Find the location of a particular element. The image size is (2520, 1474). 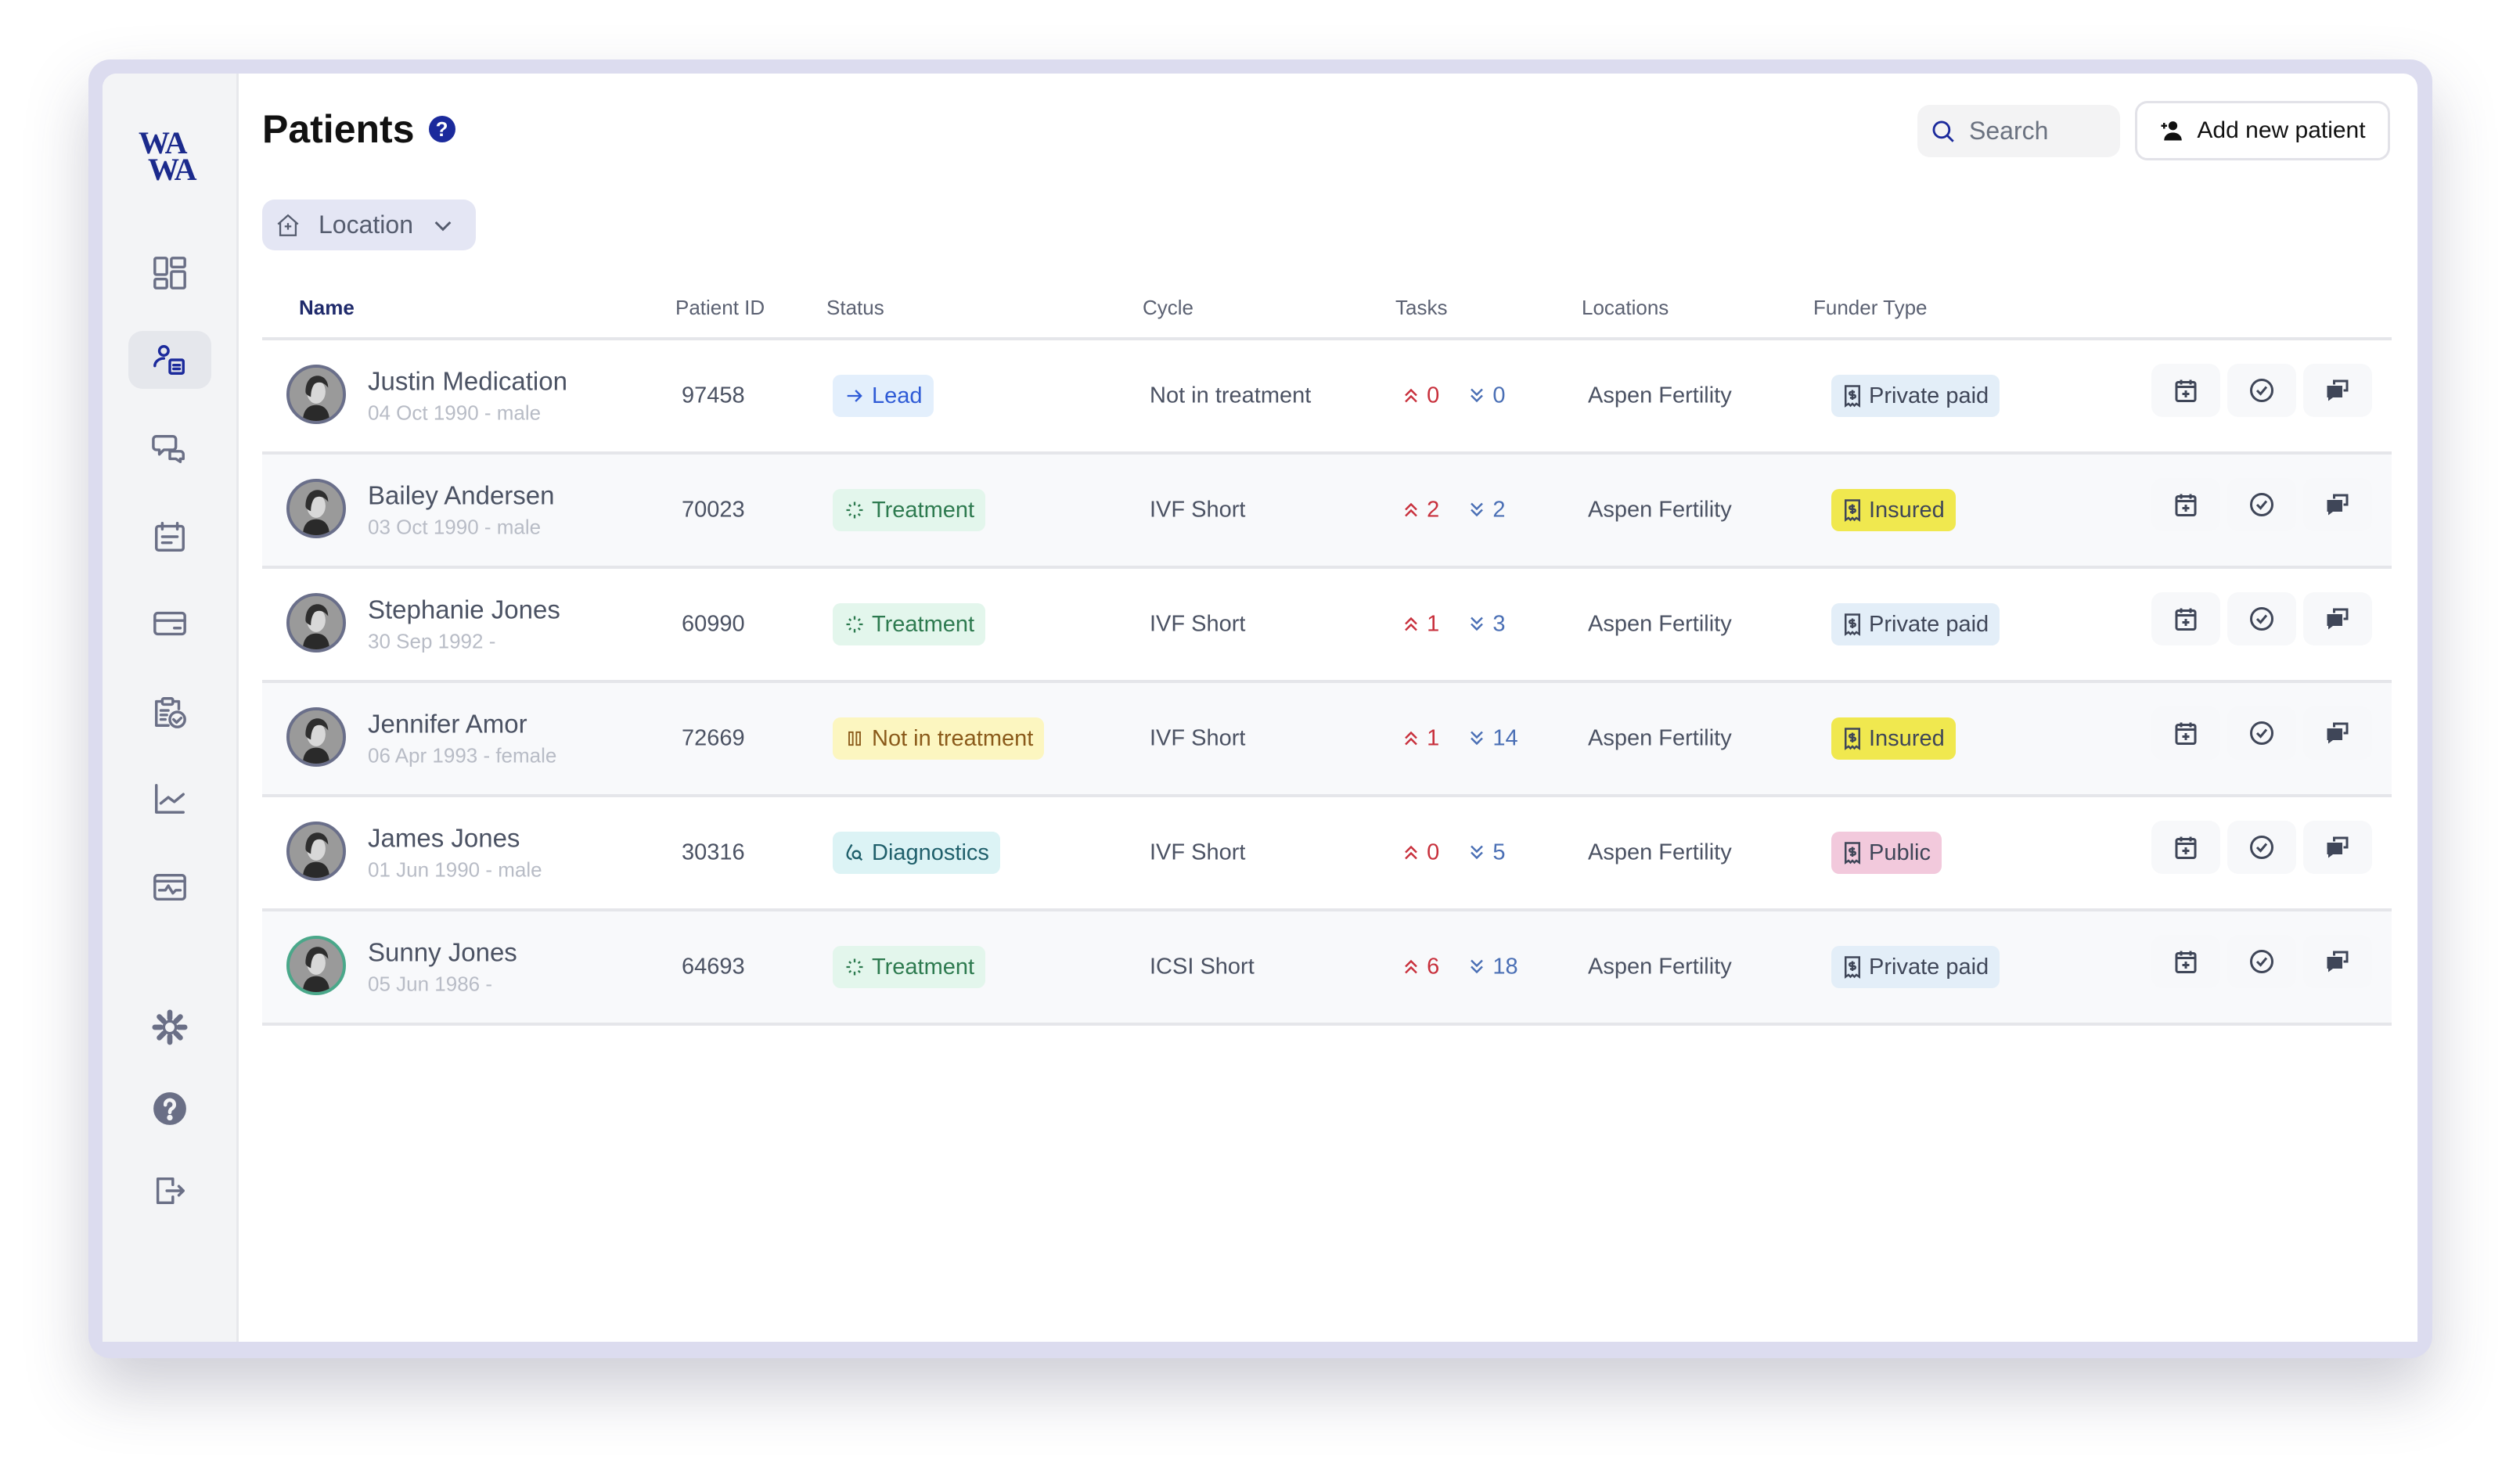

patient-name: Stephanie Jones is located at coordinates (464, 610).